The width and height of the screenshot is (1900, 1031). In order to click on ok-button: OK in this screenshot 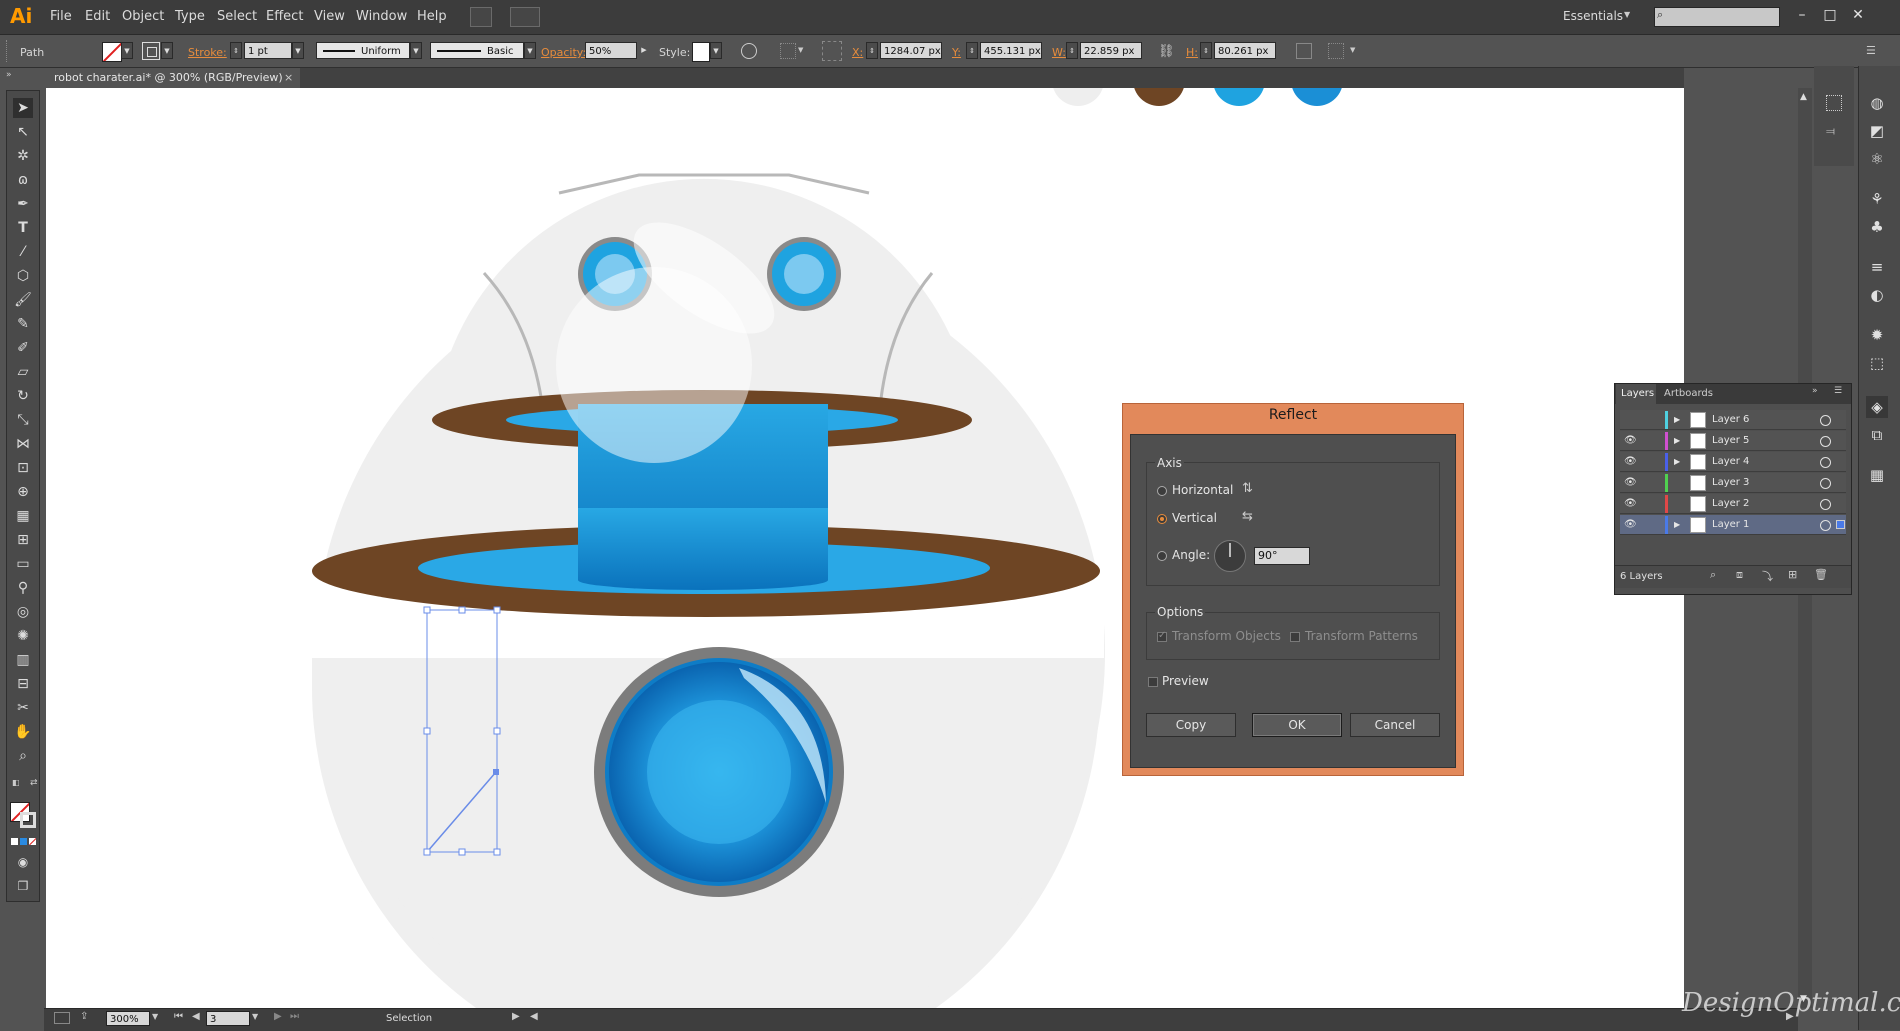, I will do `click(1297, 725)`.